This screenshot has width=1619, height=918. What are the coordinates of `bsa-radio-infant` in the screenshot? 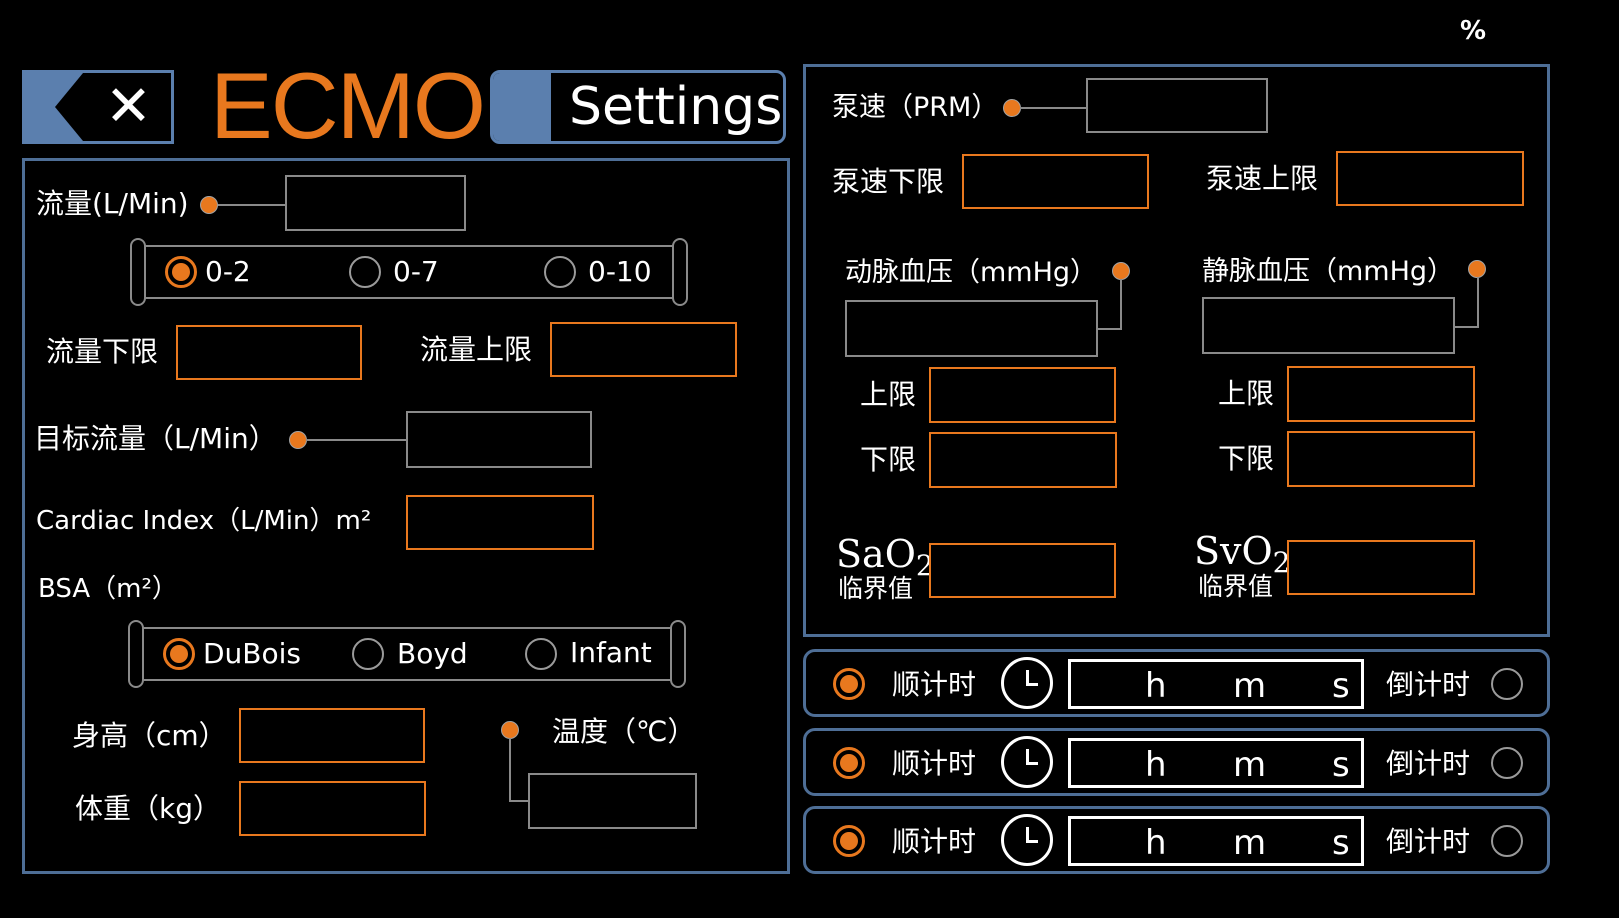 It's located at (541, 654).